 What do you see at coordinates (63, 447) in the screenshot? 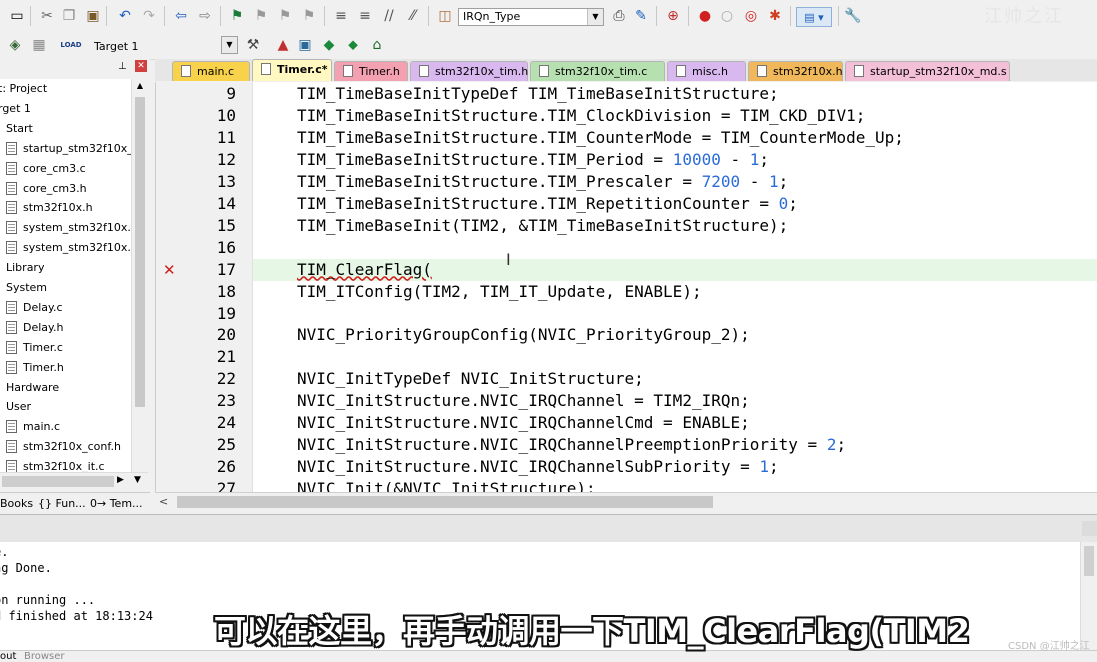
I see `tree-file-item: stm32f10x_conf.h` at bounding box center [63, 447].